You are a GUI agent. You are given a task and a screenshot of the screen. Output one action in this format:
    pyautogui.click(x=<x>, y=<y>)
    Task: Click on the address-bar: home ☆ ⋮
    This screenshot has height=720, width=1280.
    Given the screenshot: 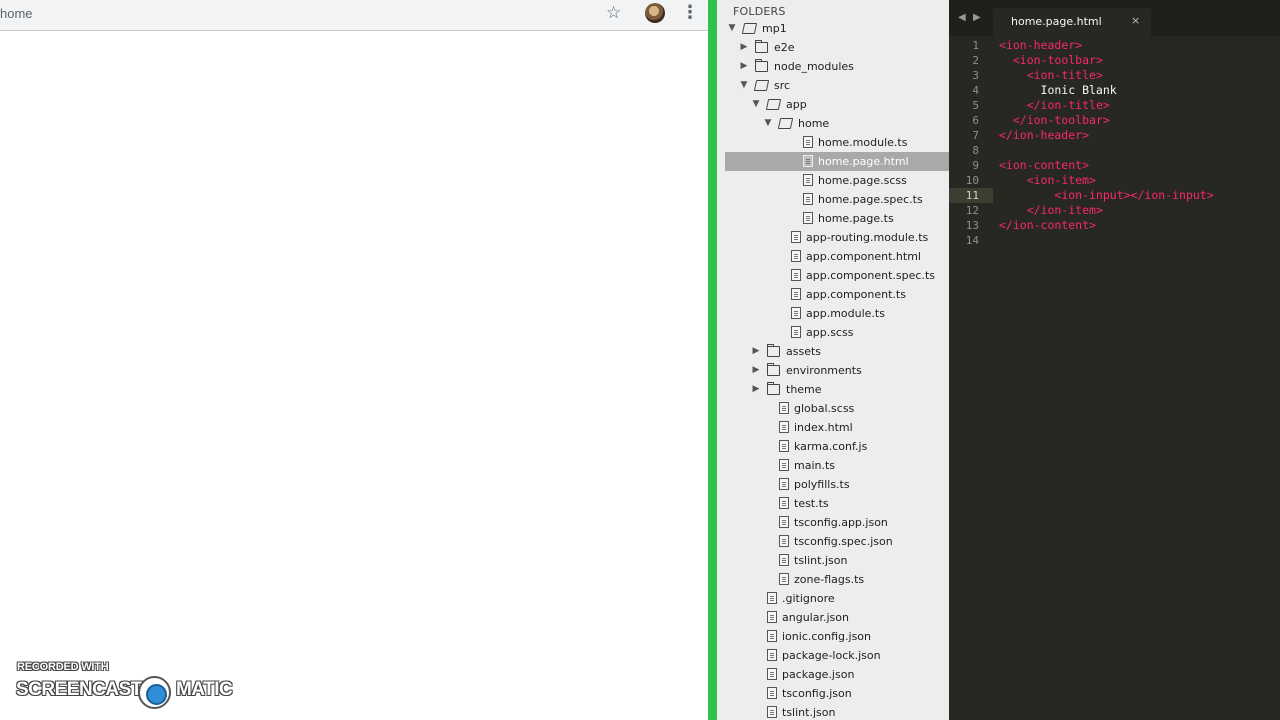 What is the action you would take?
    pyautogui.click(x=354, y=15)
    